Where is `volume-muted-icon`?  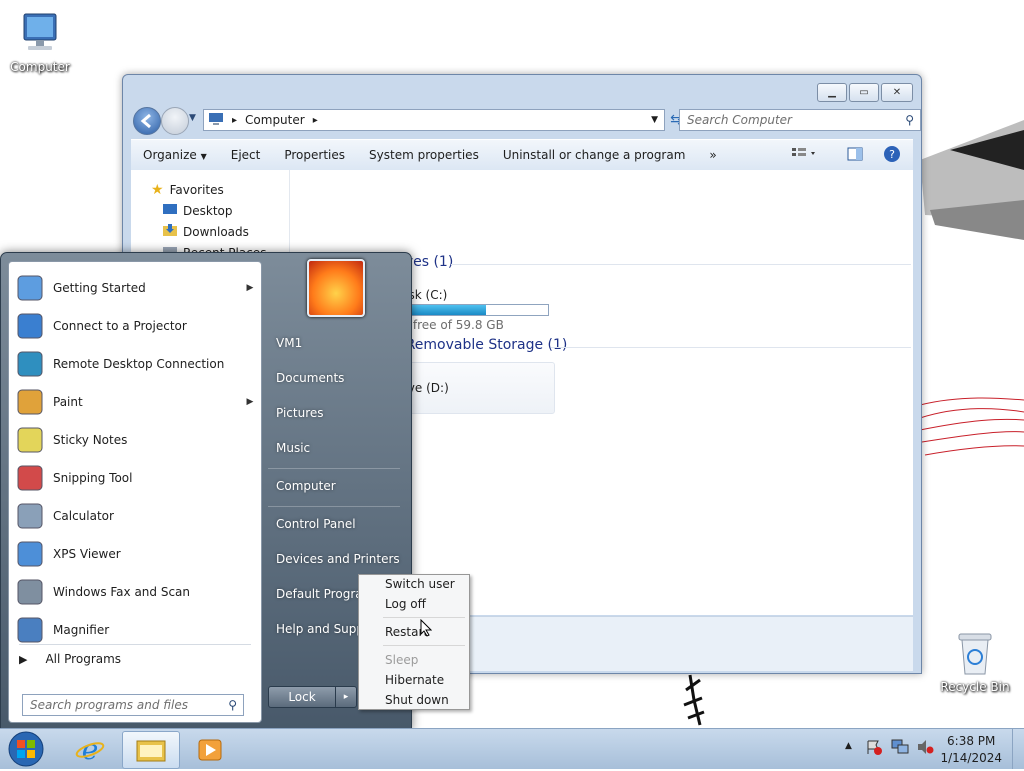
volume-muted-icon is located at coordinates (925, 748).